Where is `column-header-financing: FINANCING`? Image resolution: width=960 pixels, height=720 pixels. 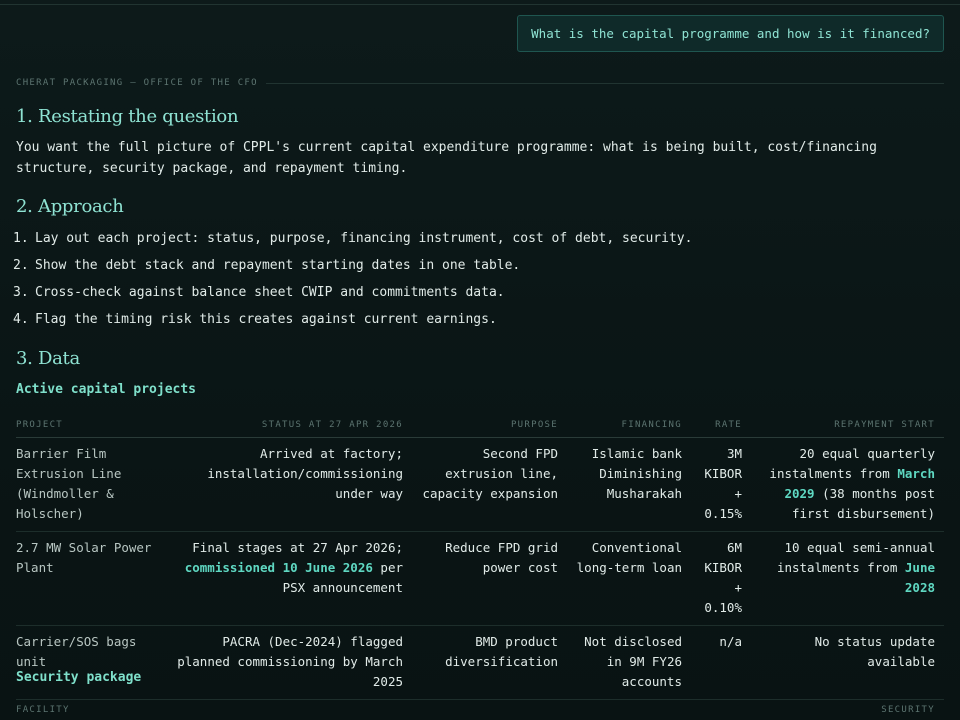
column-header-financing: FINANCING is located at coordinates (629, 425).